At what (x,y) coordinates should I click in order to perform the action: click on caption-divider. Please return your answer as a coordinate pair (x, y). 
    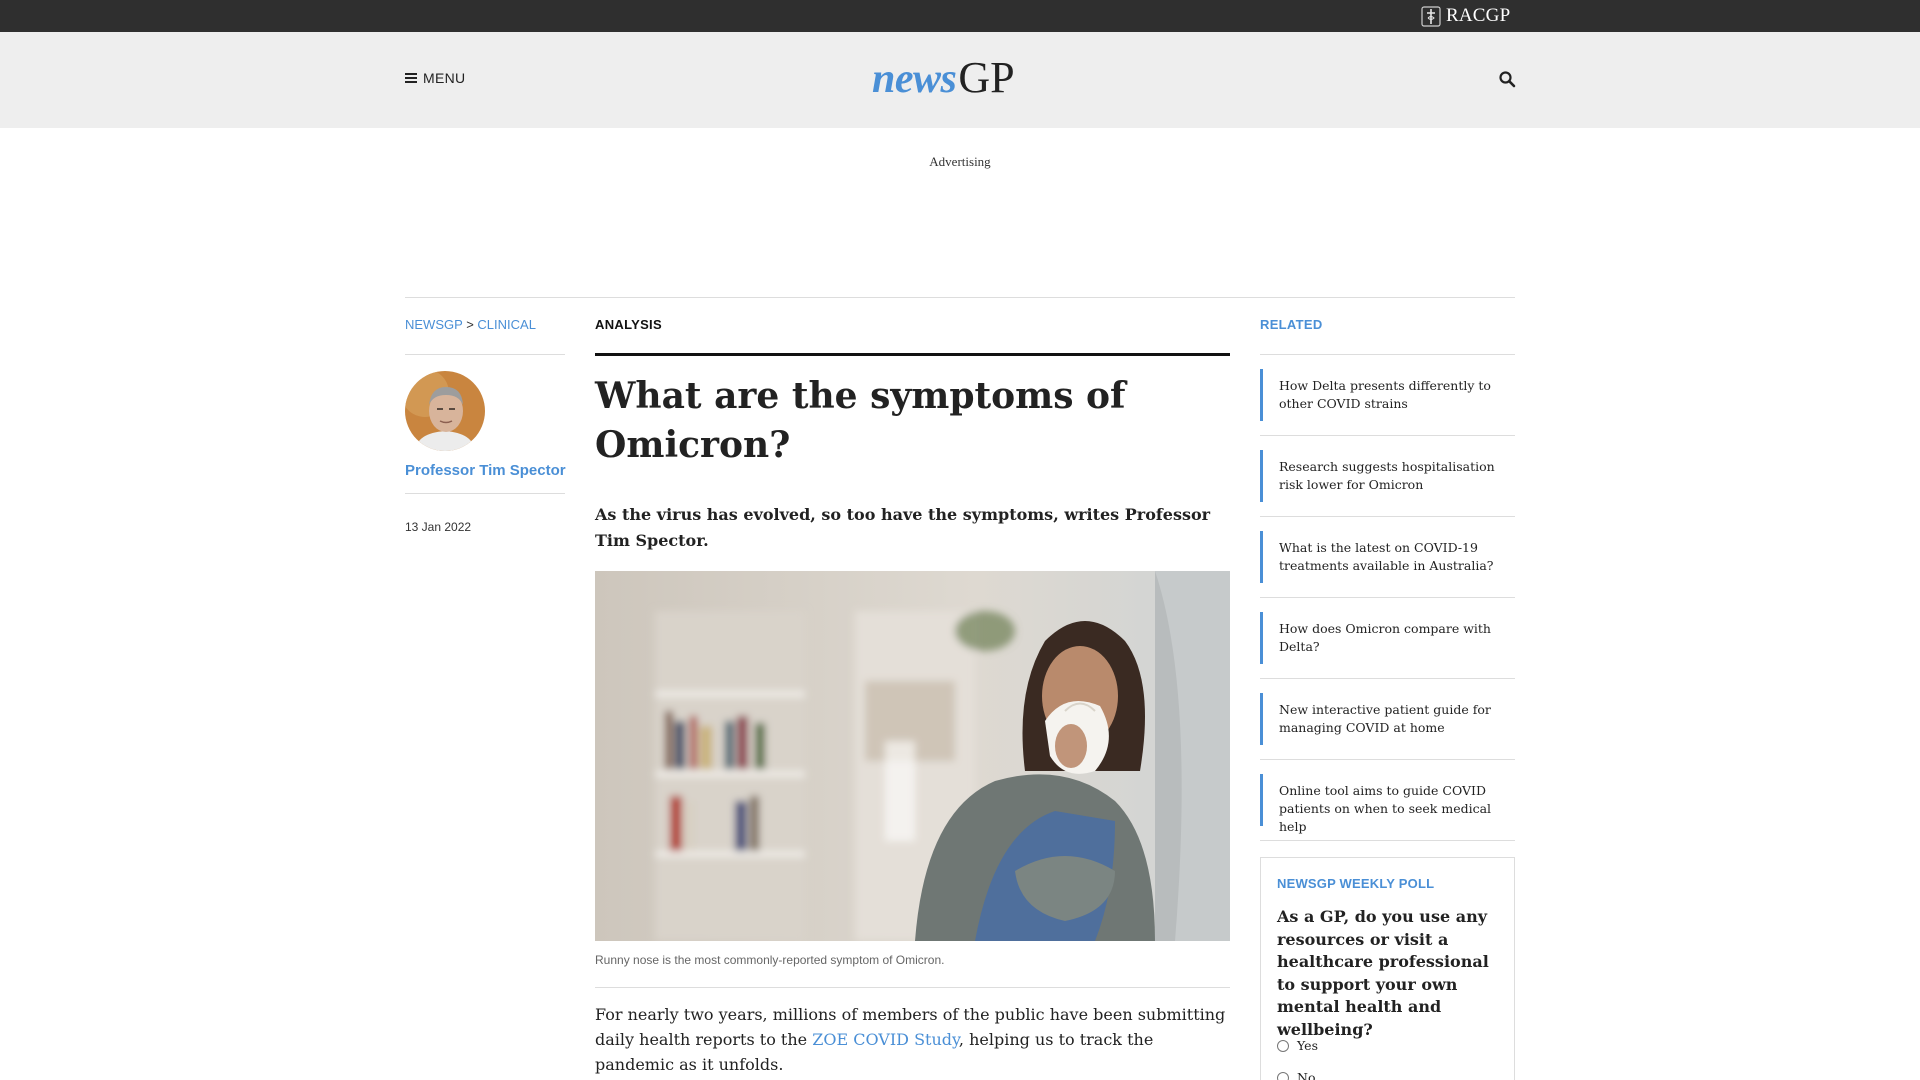
    Looking at the image, I should click on (912, 987).